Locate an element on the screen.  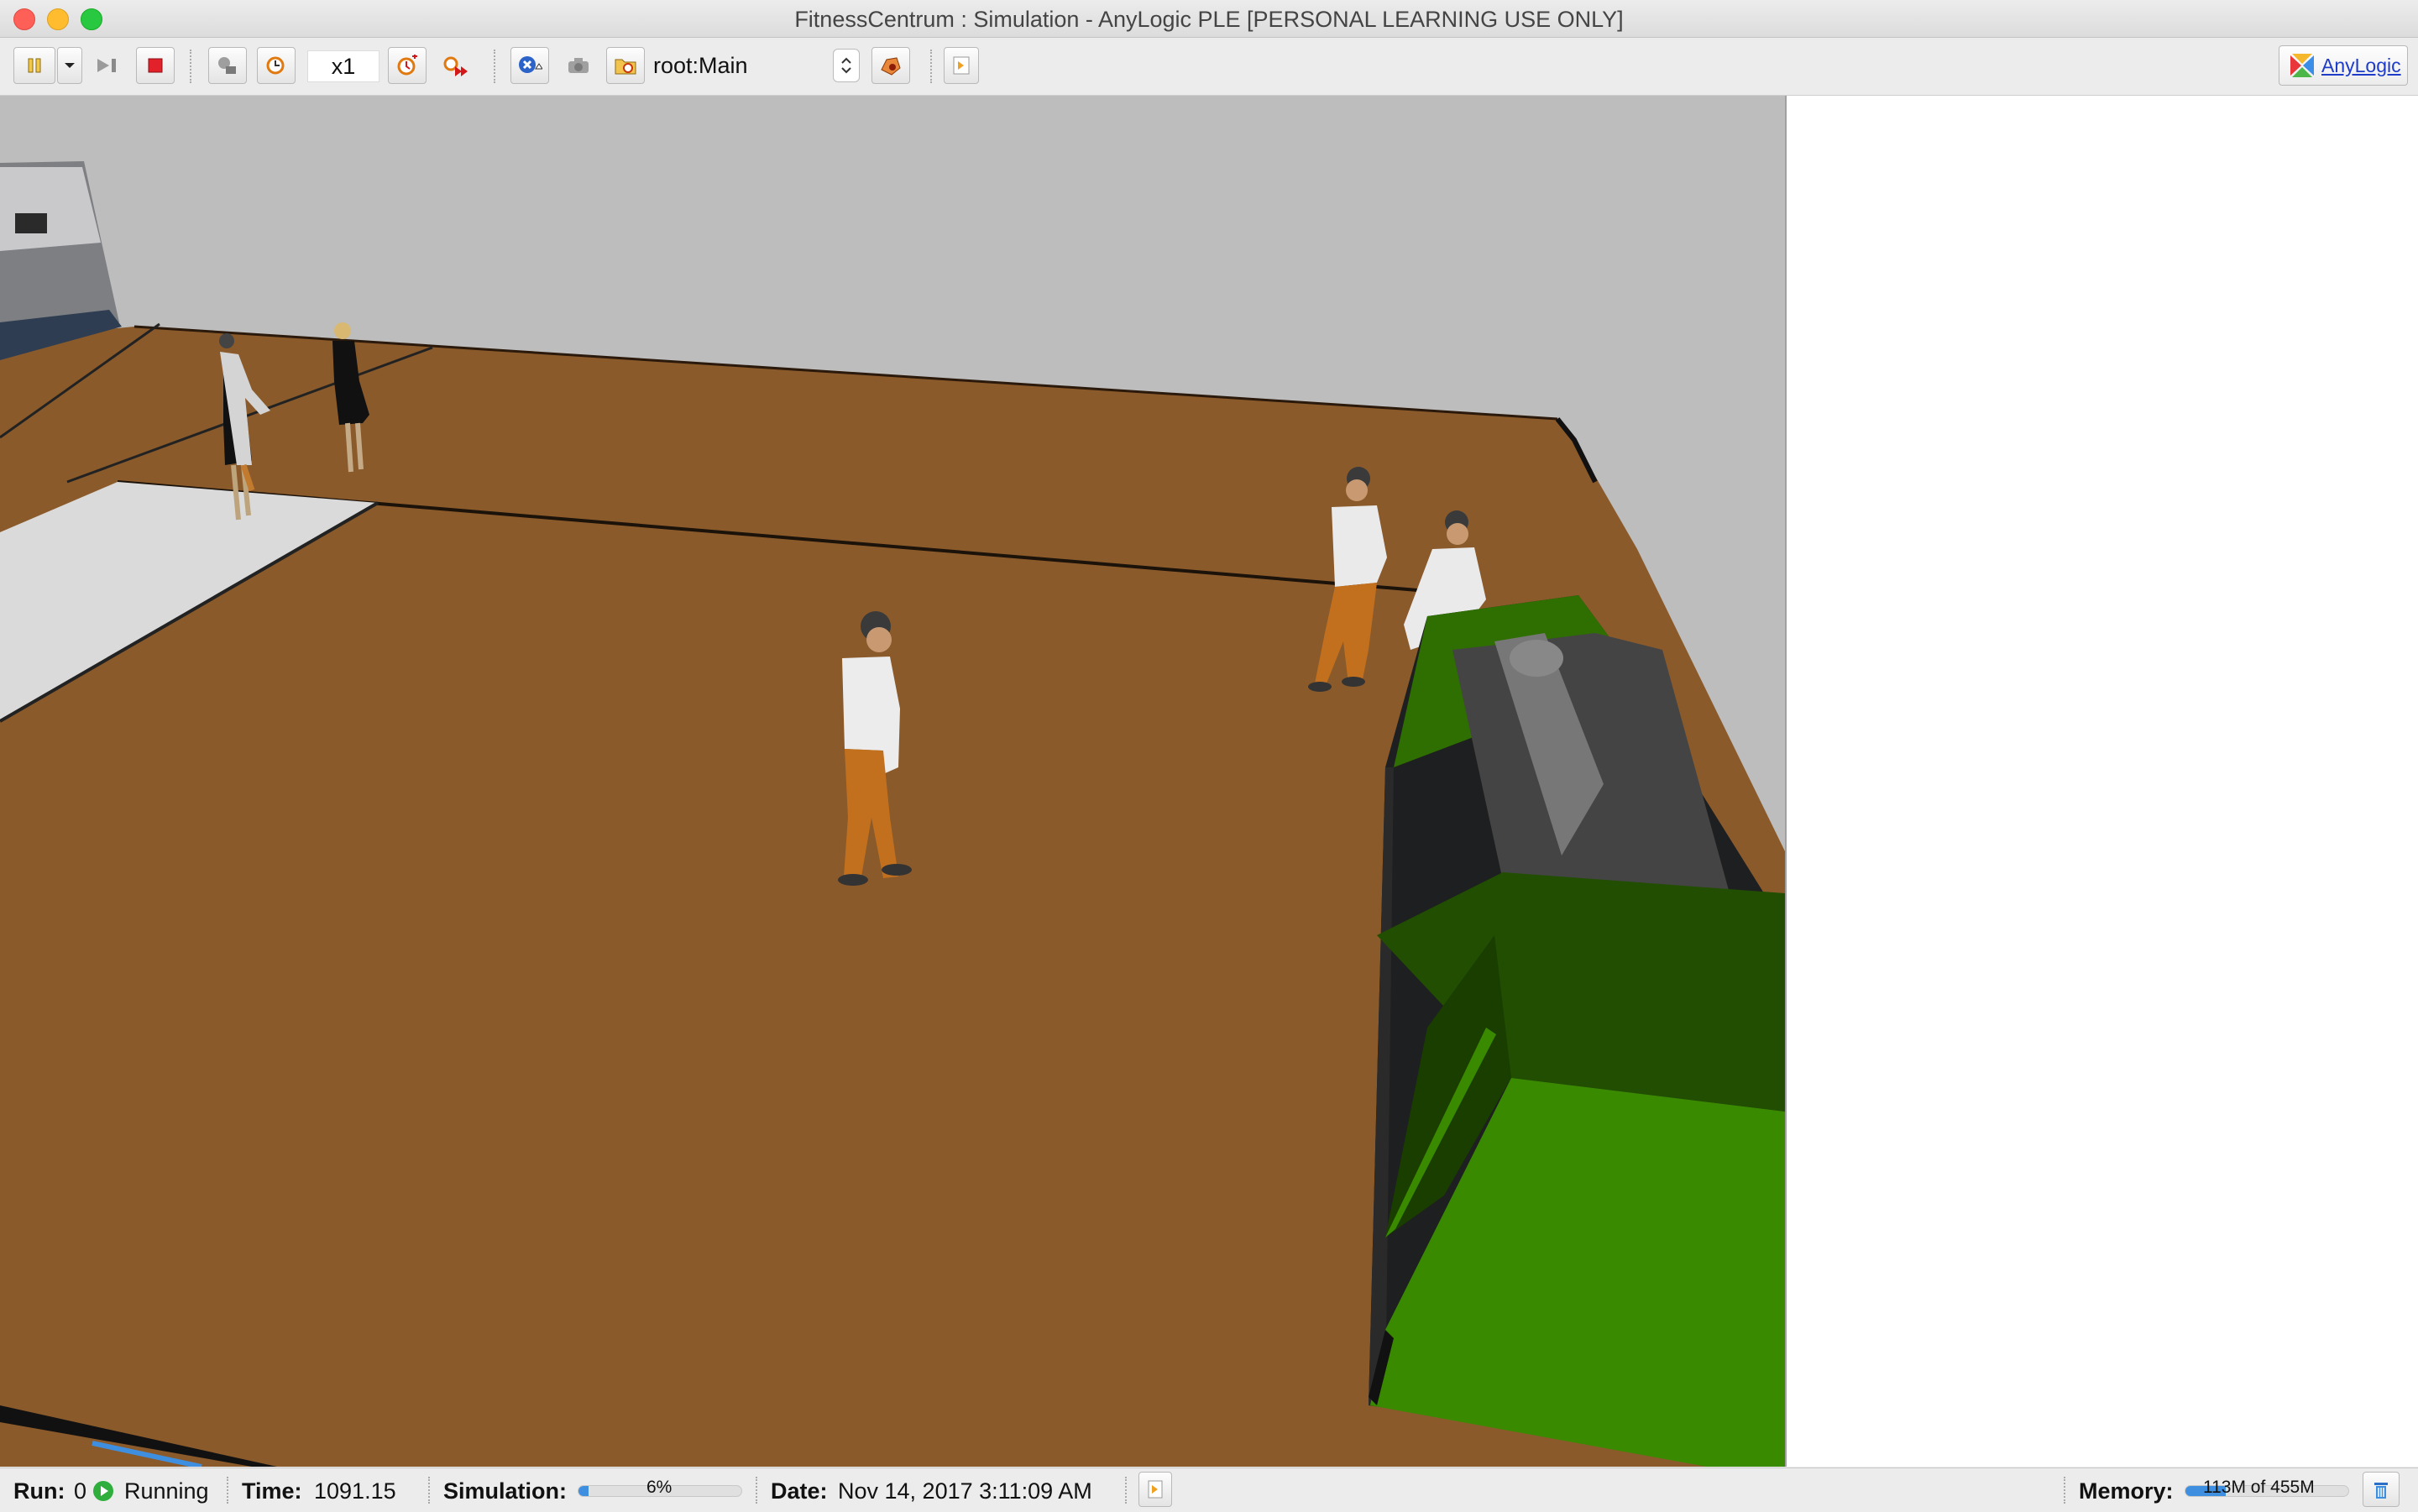
camera-icon is located at coordinates (578, 65).